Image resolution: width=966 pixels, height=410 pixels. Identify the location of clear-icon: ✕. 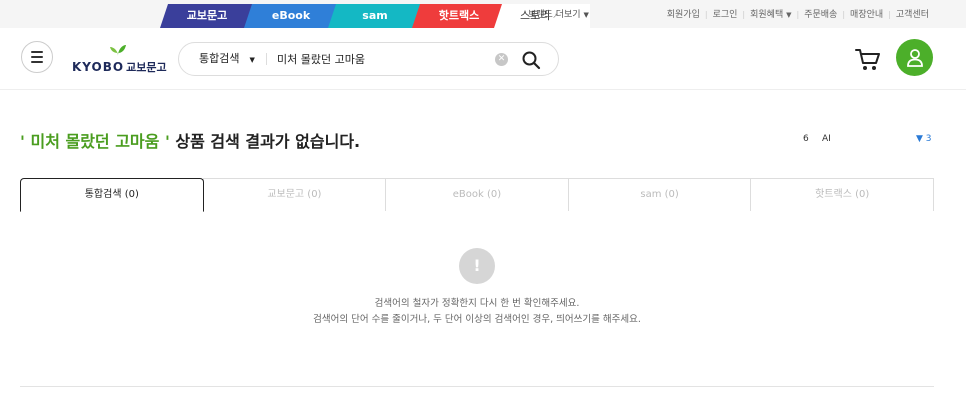
(501, 59).